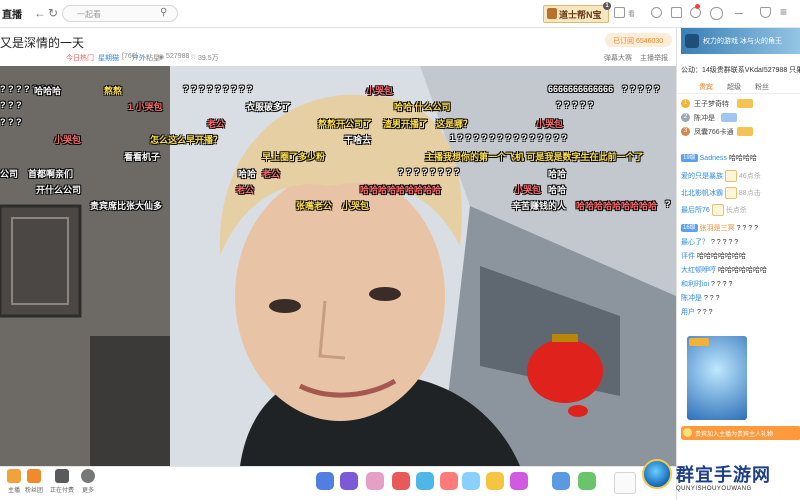 This screenshot has height=500, width=800. What do you see at coordinates (557, 174) in the screenshot?
I see `danmaku-comment: 哈哈` at bounding box center [557, 174].